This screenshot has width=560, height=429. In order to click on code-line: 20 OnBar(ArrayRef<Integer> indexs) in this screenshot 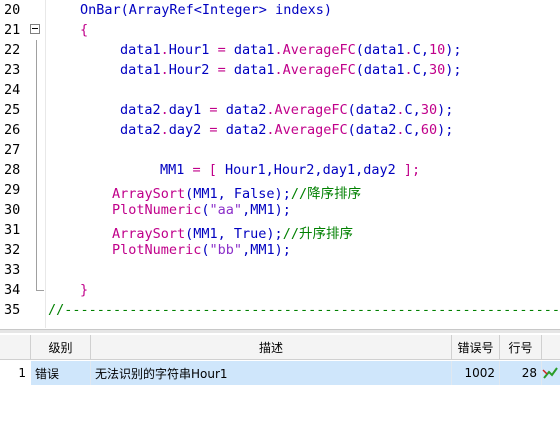, I will do `click(280, 10)`.